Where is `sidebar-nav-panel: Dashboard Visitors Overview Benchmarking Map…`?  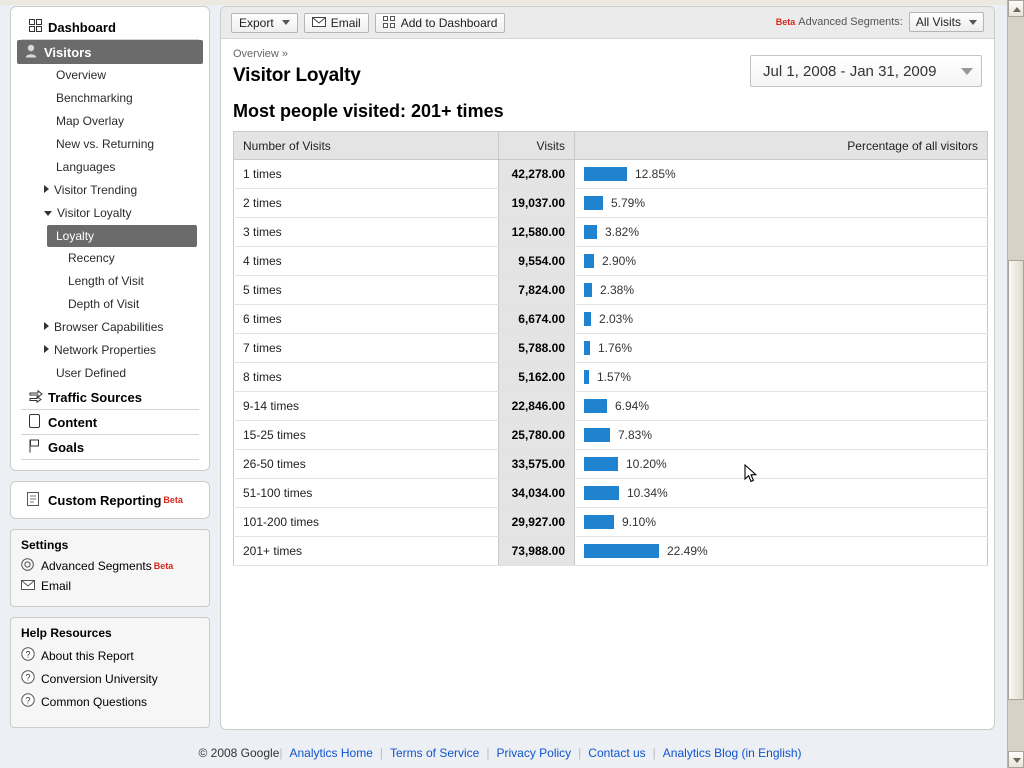
sidebar-nav-panel: Dashboard Visitors Overview Benchmarking Map… is located at coordinates (110, 238).